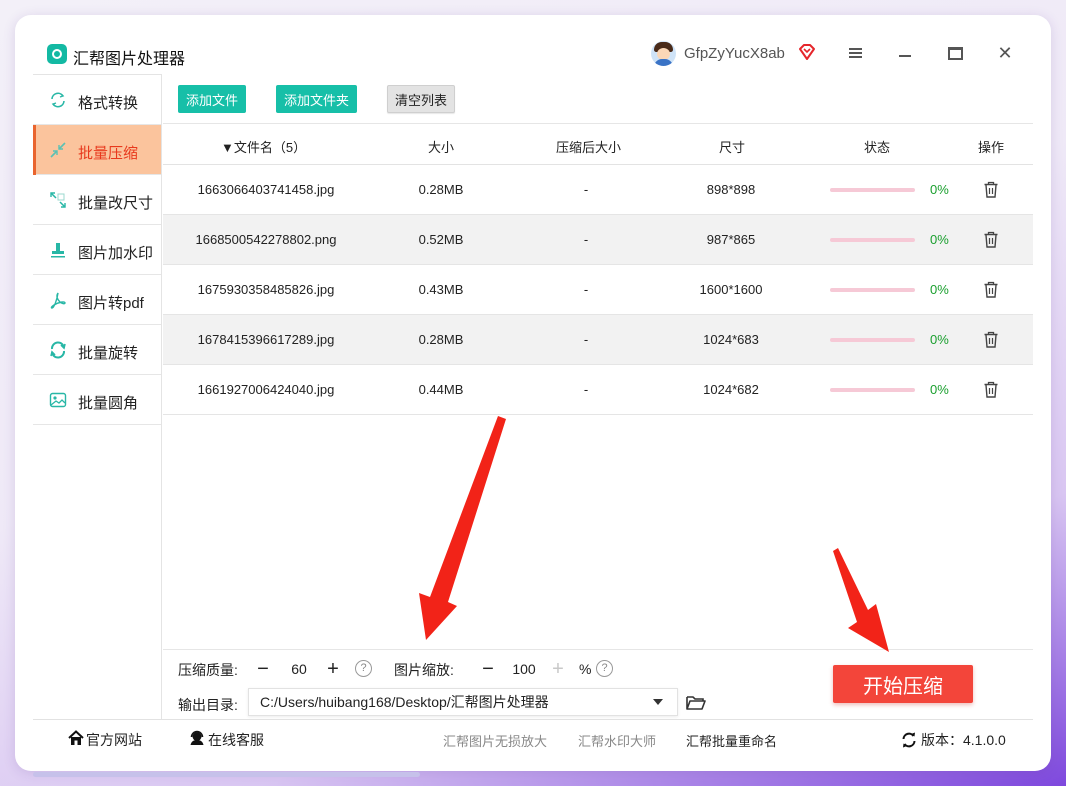 The height and width of the screenshot is (786, 1066). What do you see at coordinates (212, 99) in the screenshot?
I see `add-files-button: 添加文件` at bounding box center [212, 99].